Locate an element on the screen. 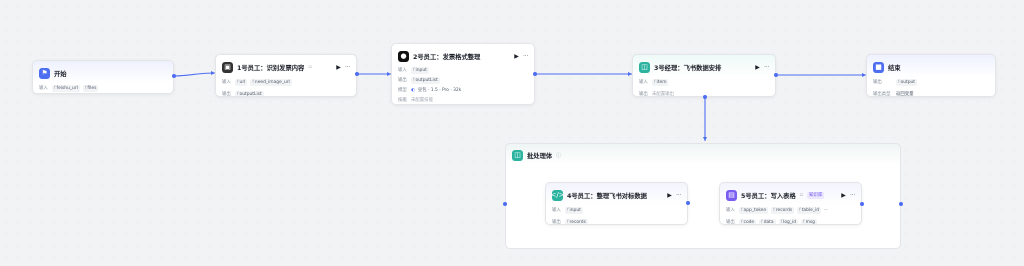 Image resolution: width=1024 pixels, height=266 pixels. port-node4-out is located at coordinates (688, 203).